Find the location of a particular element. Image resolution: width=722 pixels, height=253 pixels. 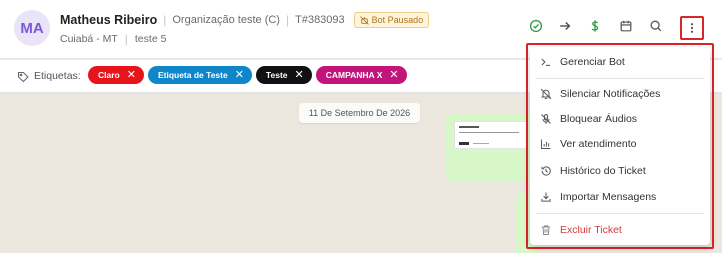

tag-chip-campanha-x: CAMPANHA X ✕ is located at coordinates (361, 75).